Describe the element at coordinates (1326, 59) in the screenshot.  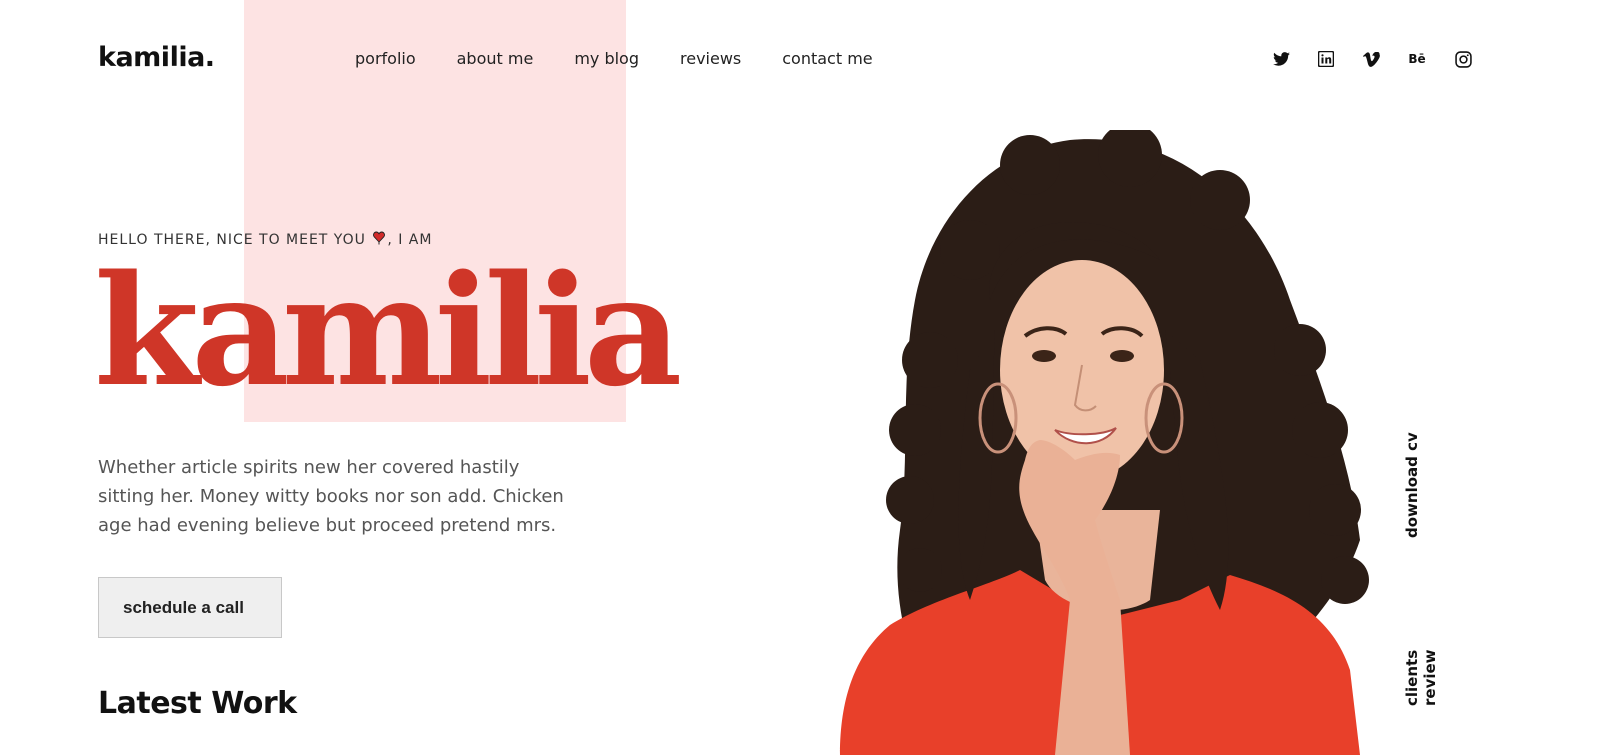
I see `linkedin-icon` at that location.